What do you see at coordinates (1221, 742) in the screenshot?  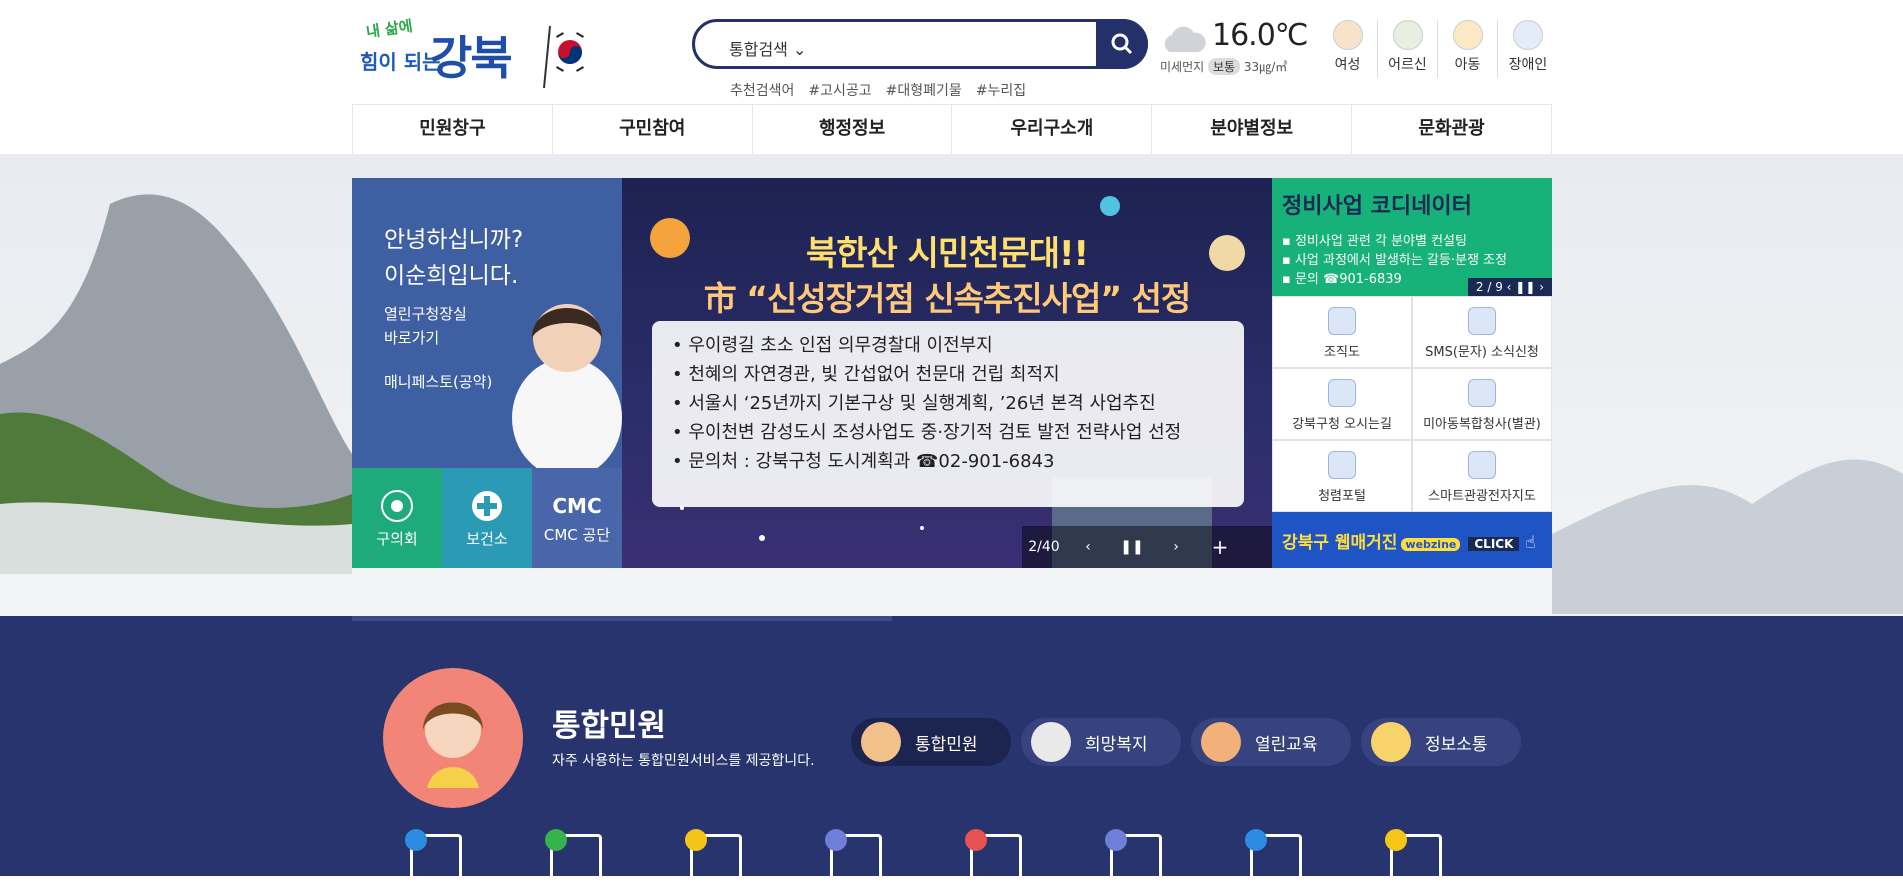 I see `man-avatar-icon` at bounding box center [1221, 742].